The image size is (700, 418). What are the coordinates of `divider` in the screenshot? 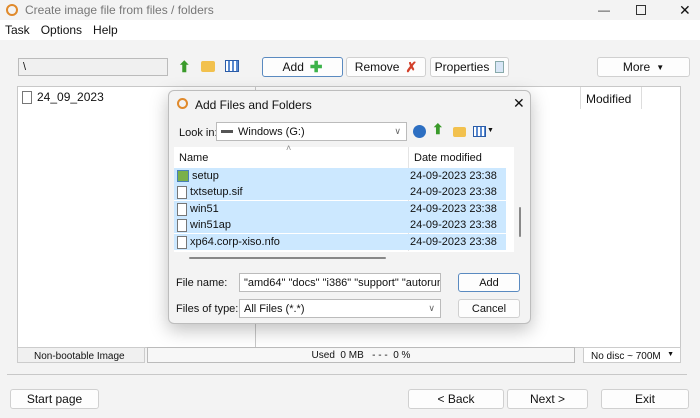 It's located at (347, 374).